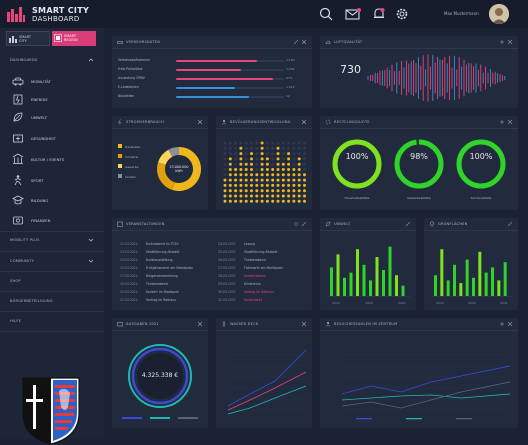 This screenshot has width=528, height=445. I want to click on event-title: Lesung, so click(249, 244).